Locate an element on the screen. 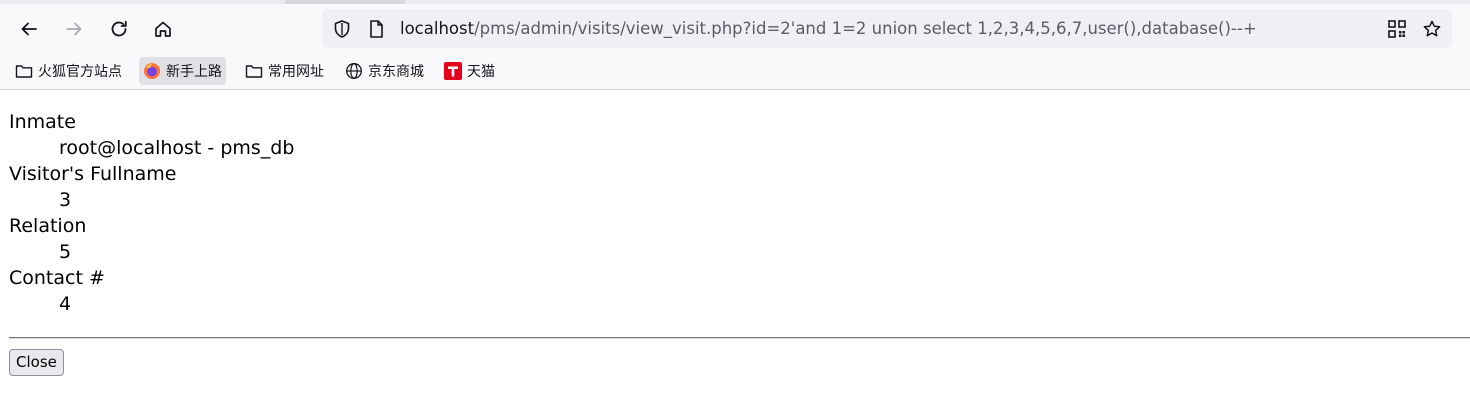 The height and width of the screenshot is (400, 1470). field-value: 3 is located at coordinates (65, 200).